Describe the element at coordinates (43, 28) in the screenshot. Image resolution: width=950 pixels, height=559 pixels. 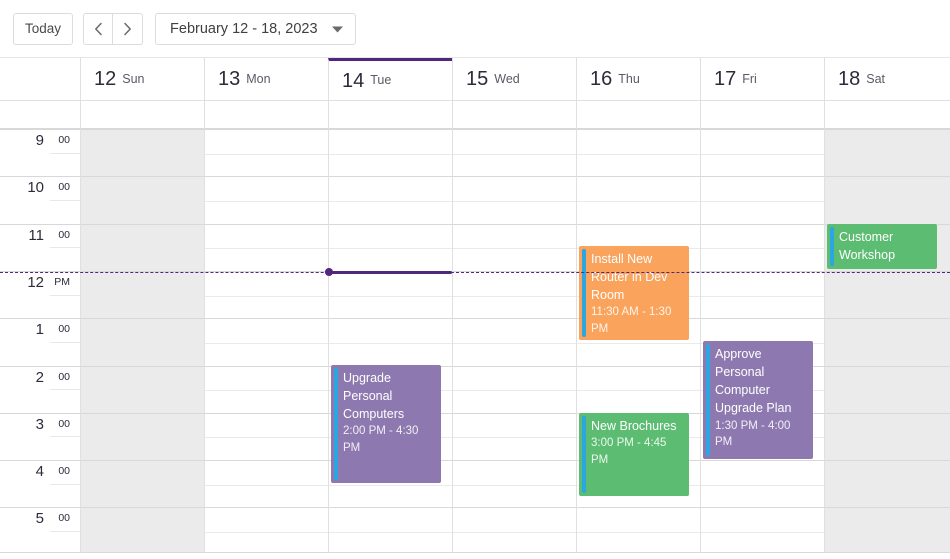
I see `today-button: Today` at that location.